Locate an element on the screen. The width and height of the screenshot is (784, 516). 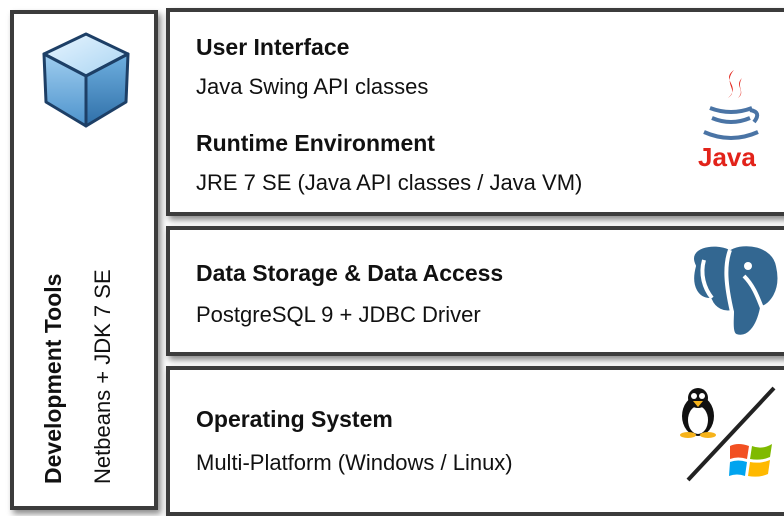
java-icon: Java is located at coordinates (731, 124).